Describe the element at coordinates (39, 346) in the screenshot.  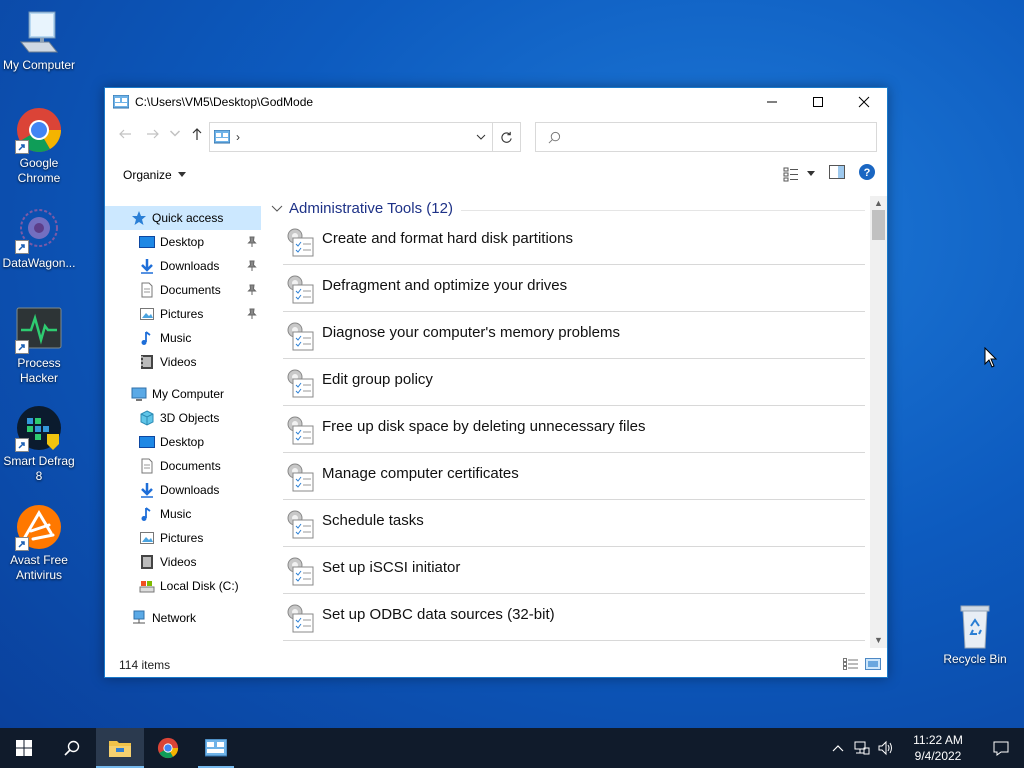
I see `desktop-icon-process-hacker: Process Hacker` at that location.